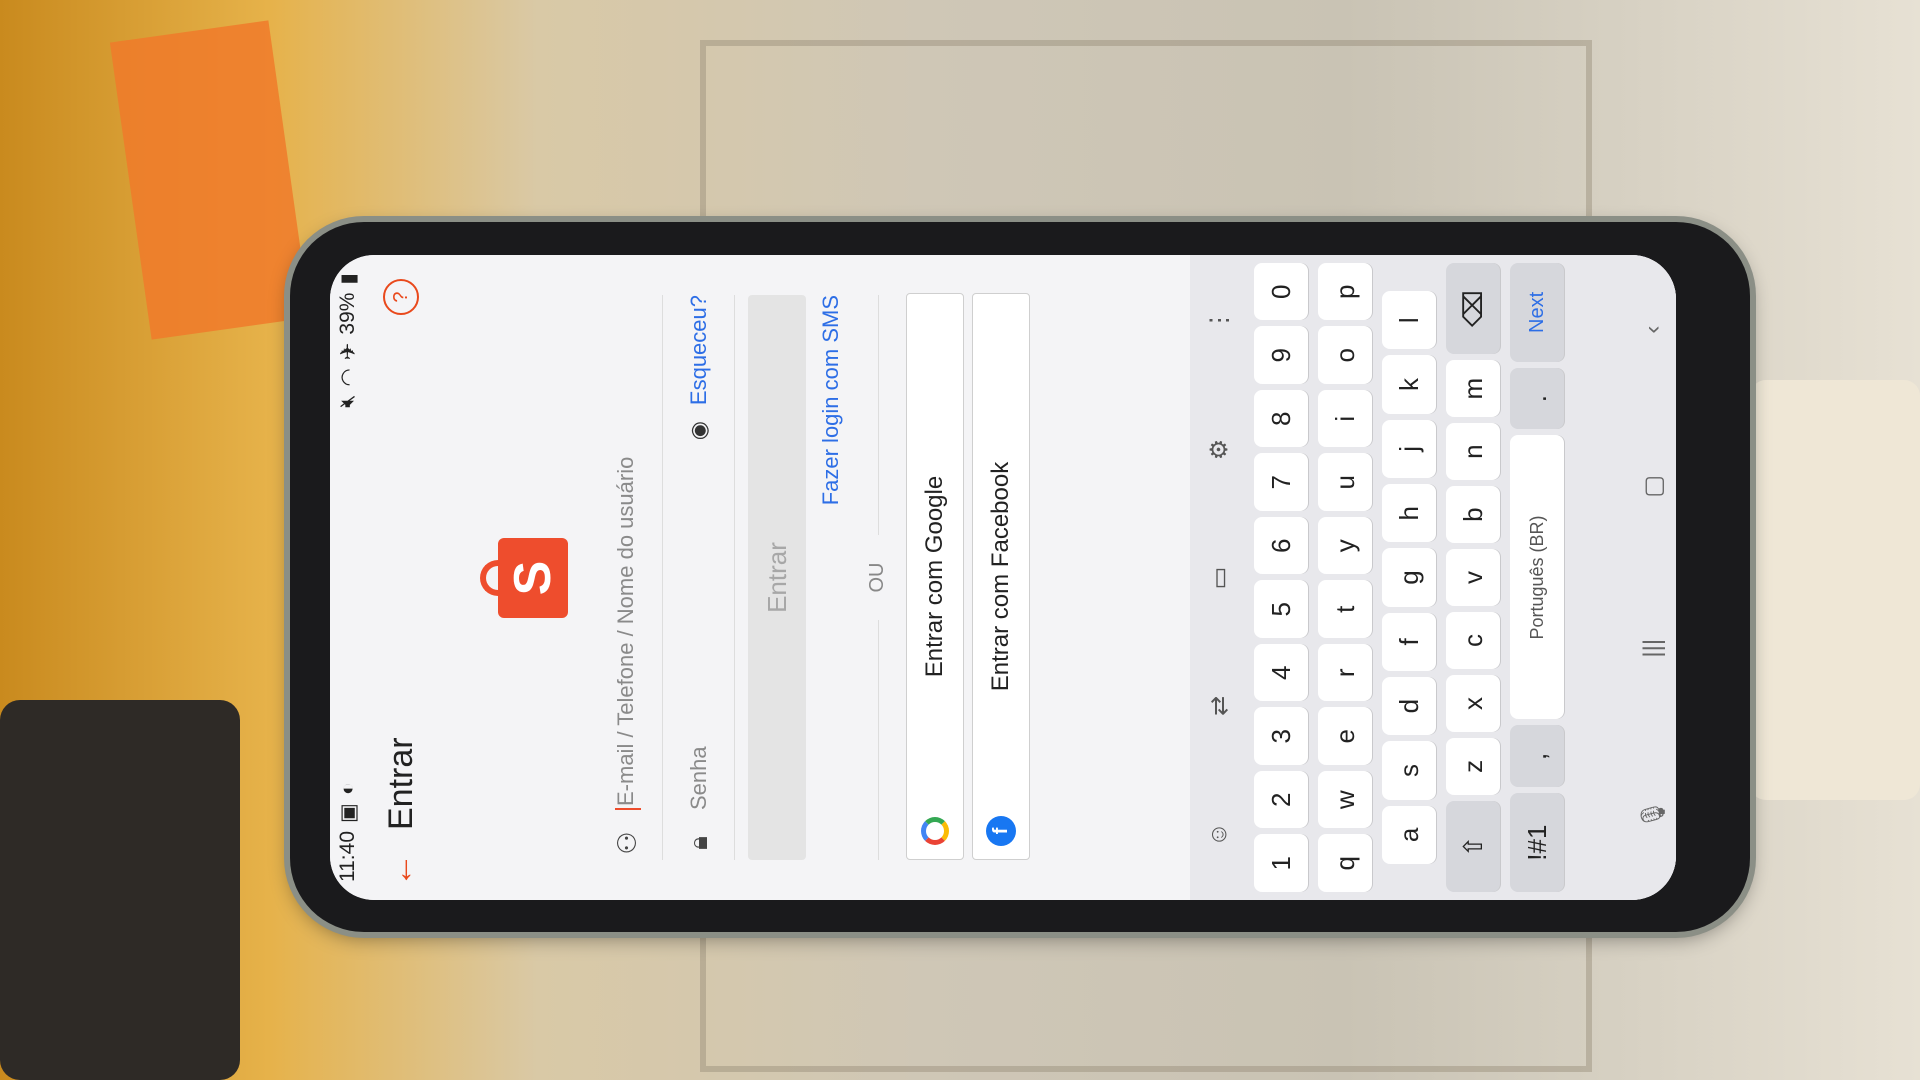 The width and height of the screenshot is (1920, 1080). Describe the element at coordinates (1345, 736) in the screenshot. I see `letter-key: e` at that location.